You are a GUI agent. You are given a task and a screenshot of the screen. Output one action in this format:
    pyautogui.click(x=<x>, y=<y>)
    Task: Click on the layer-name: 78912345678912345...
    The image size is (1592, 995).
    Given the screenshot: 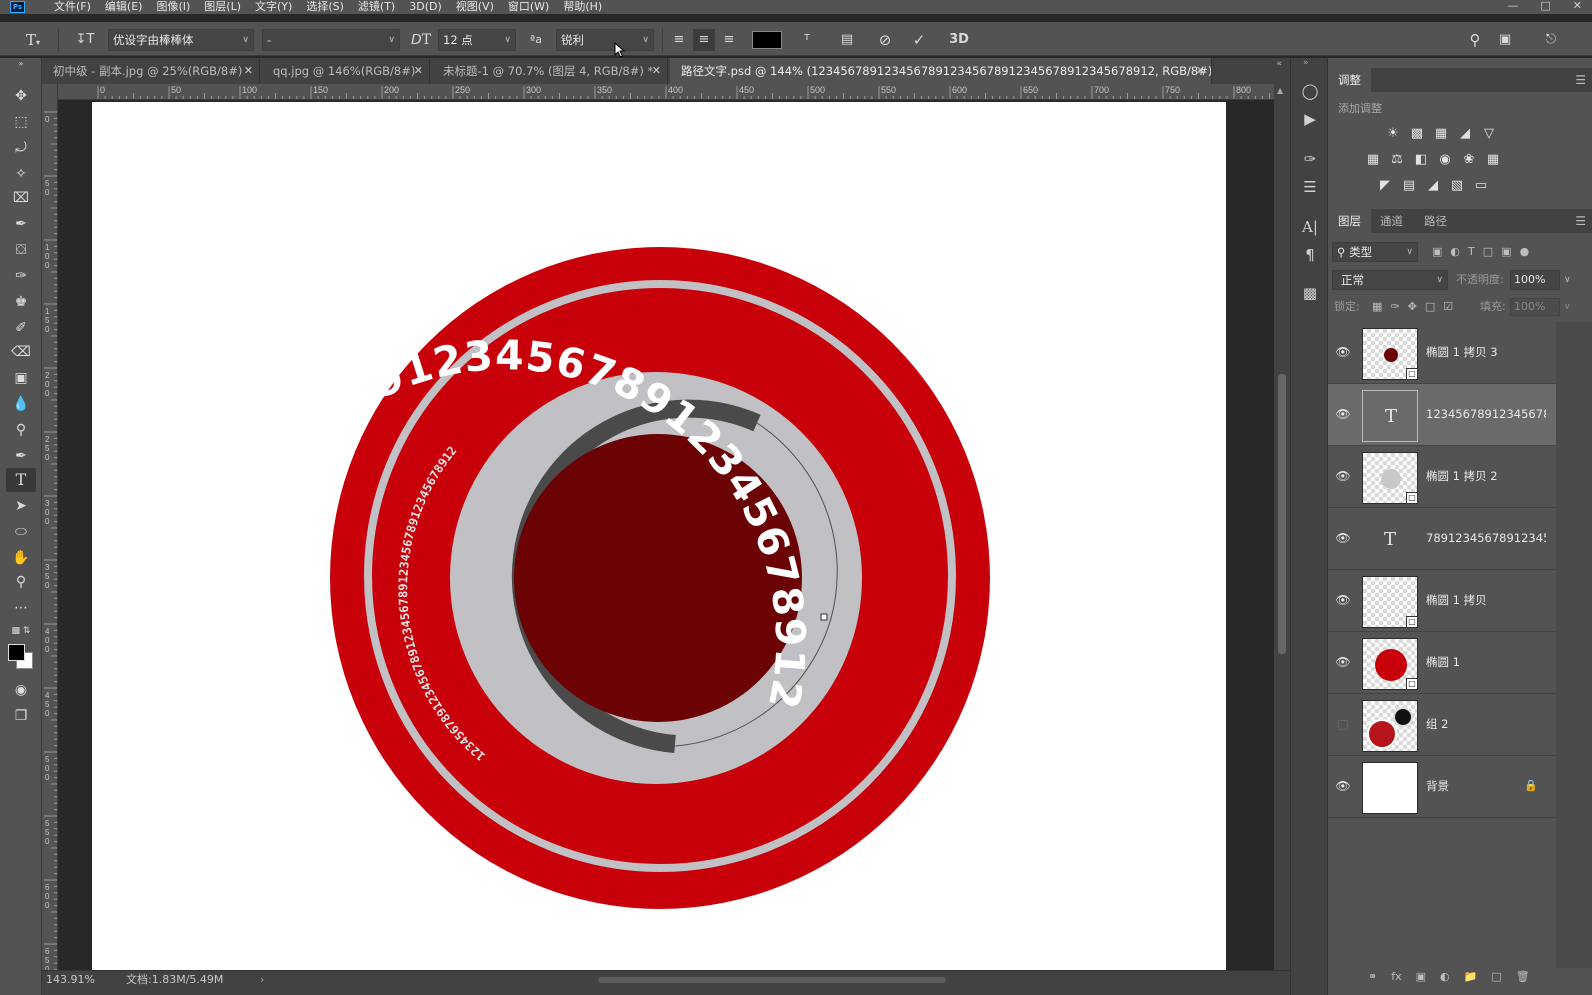 What is the action you would take?
    pyautogui.click(x=1486, y=538)
    